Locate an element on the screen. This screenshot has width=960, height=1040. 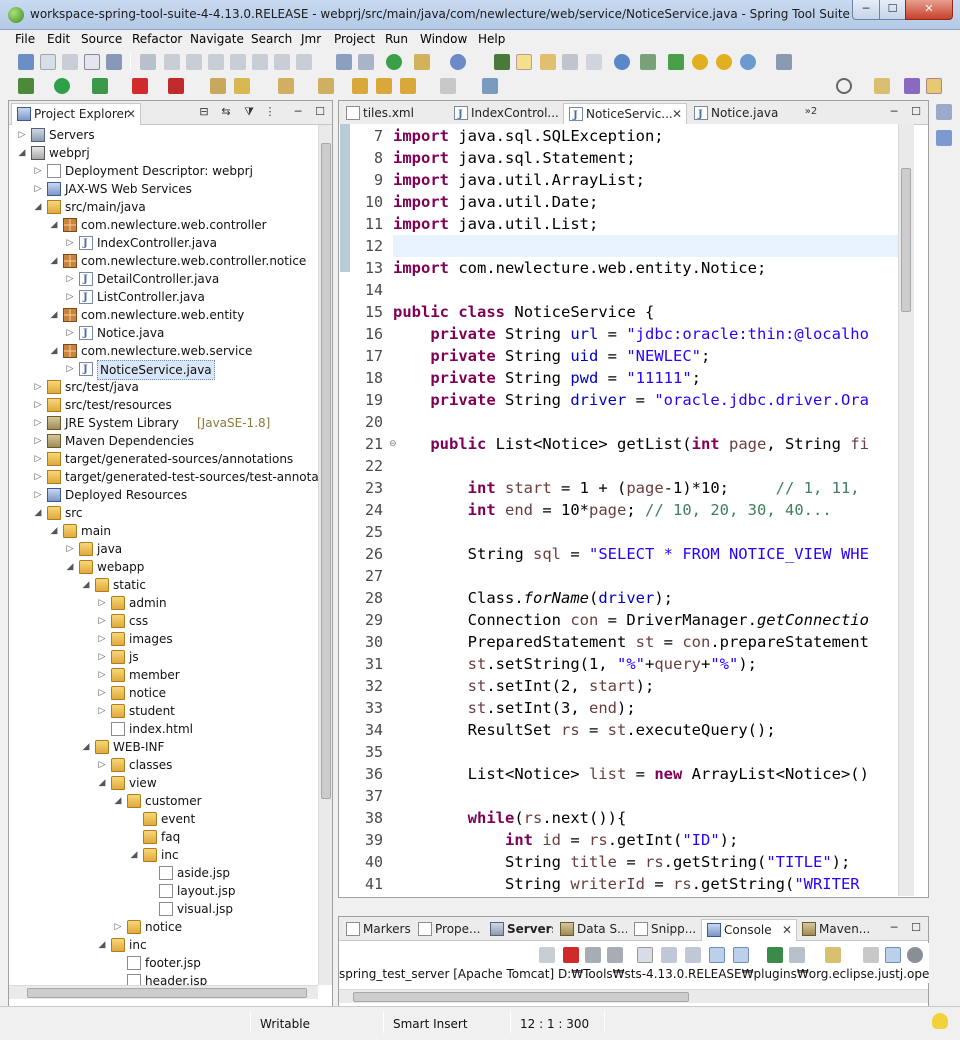
tree-item: ◢ WEB-INF is located at coordinates (164, 747).